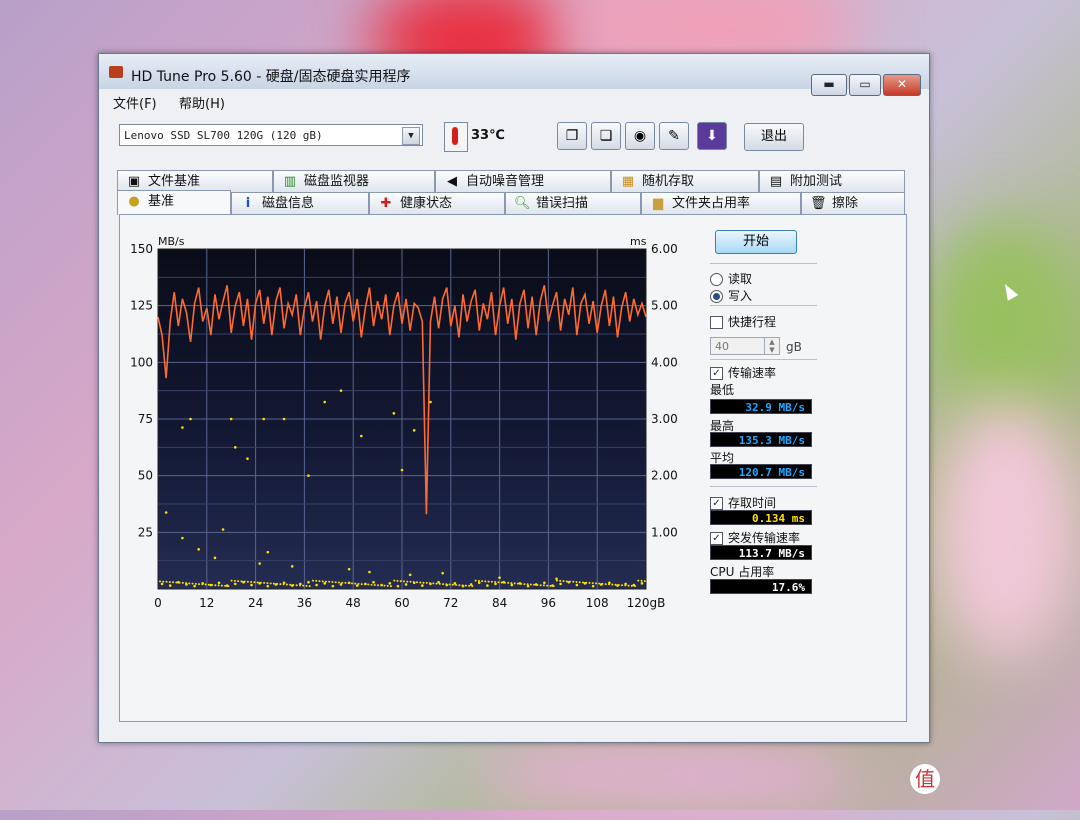 The width and height of the screenshot is (1080, 820). Describe the element at coordinates (523, 181) in the screenshot. I see `tab-noise-management: ◀ 自动噪音管理` at that location.